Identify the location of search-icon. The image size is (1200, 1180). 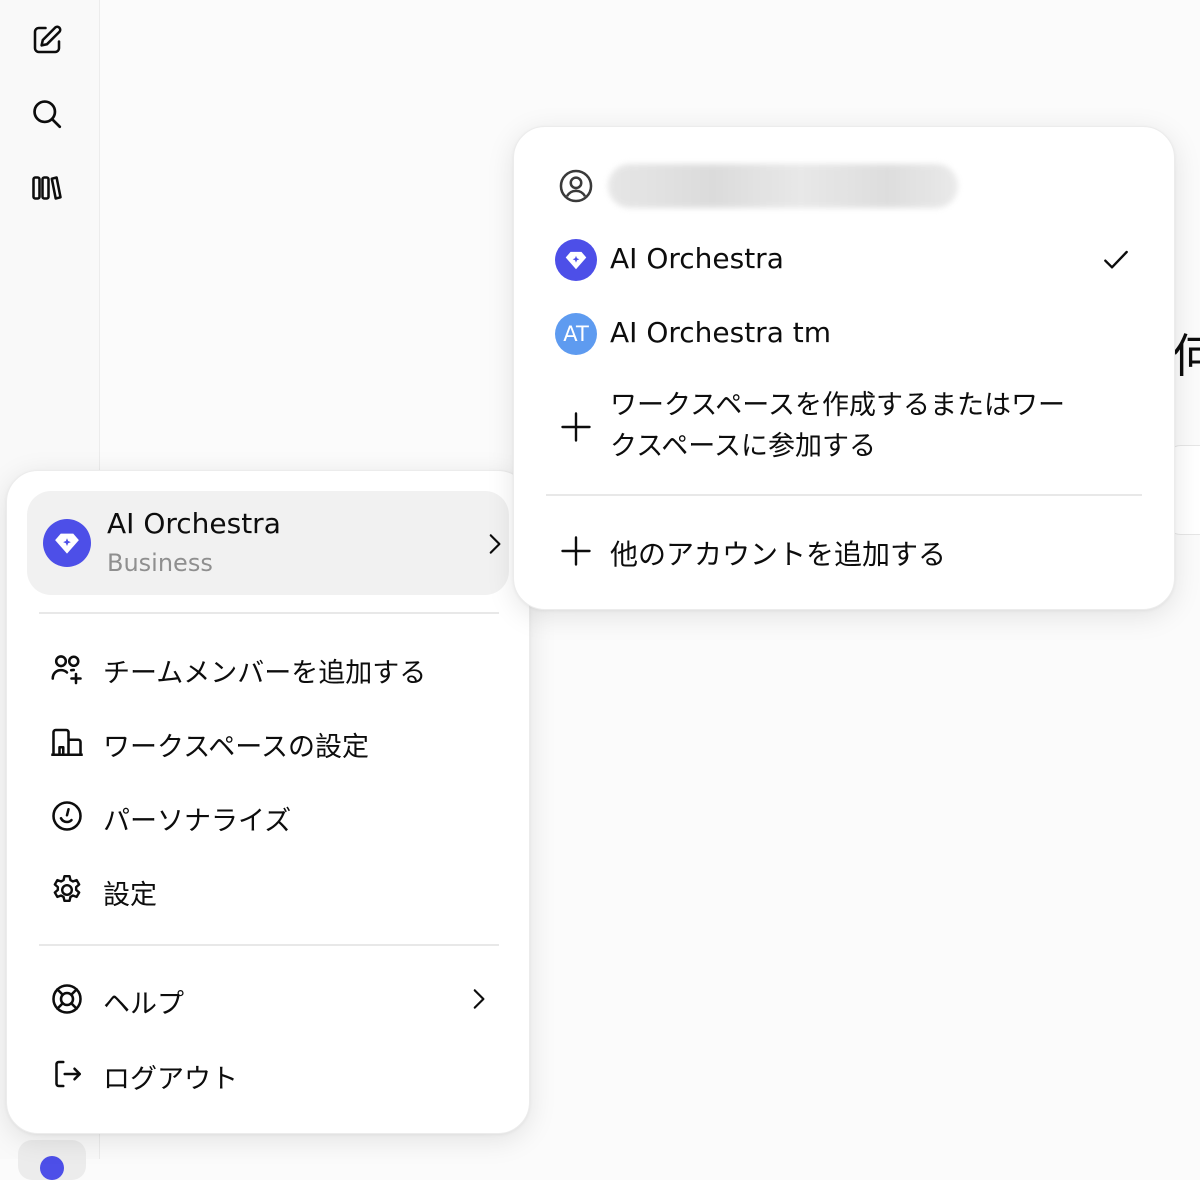
(47, 114).